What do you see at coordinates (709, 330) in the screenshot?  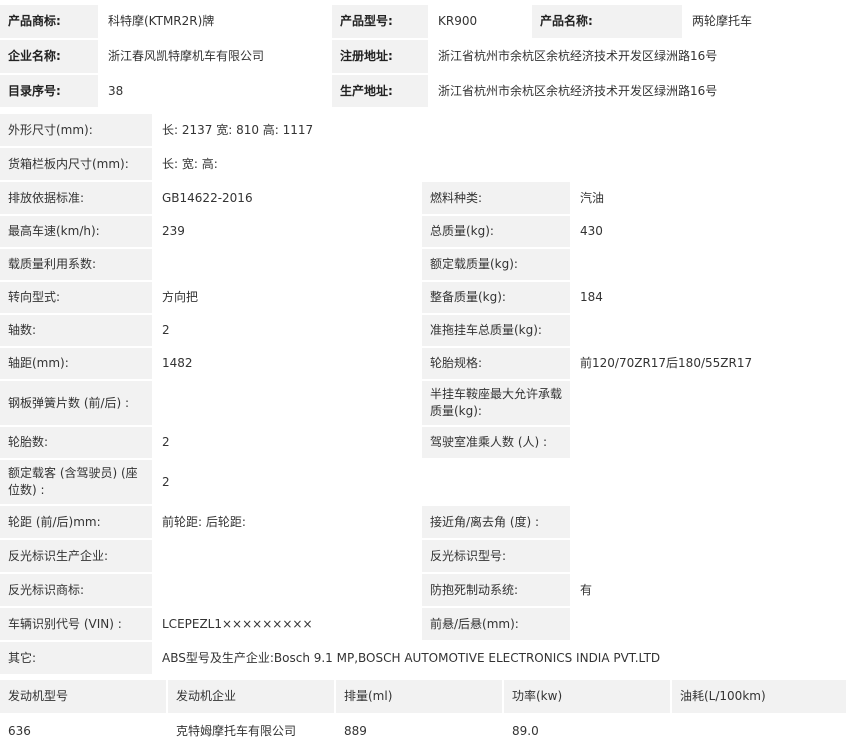 I see `trailer-value` at bounding box center [709, 330].